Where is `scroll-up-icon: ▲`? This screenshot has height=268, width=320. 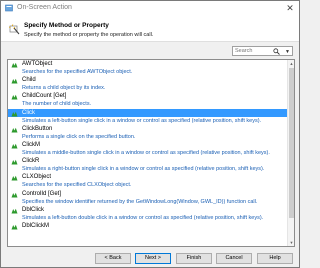
scroll-up-icon: ▲ is located at coordinates (291, 63).